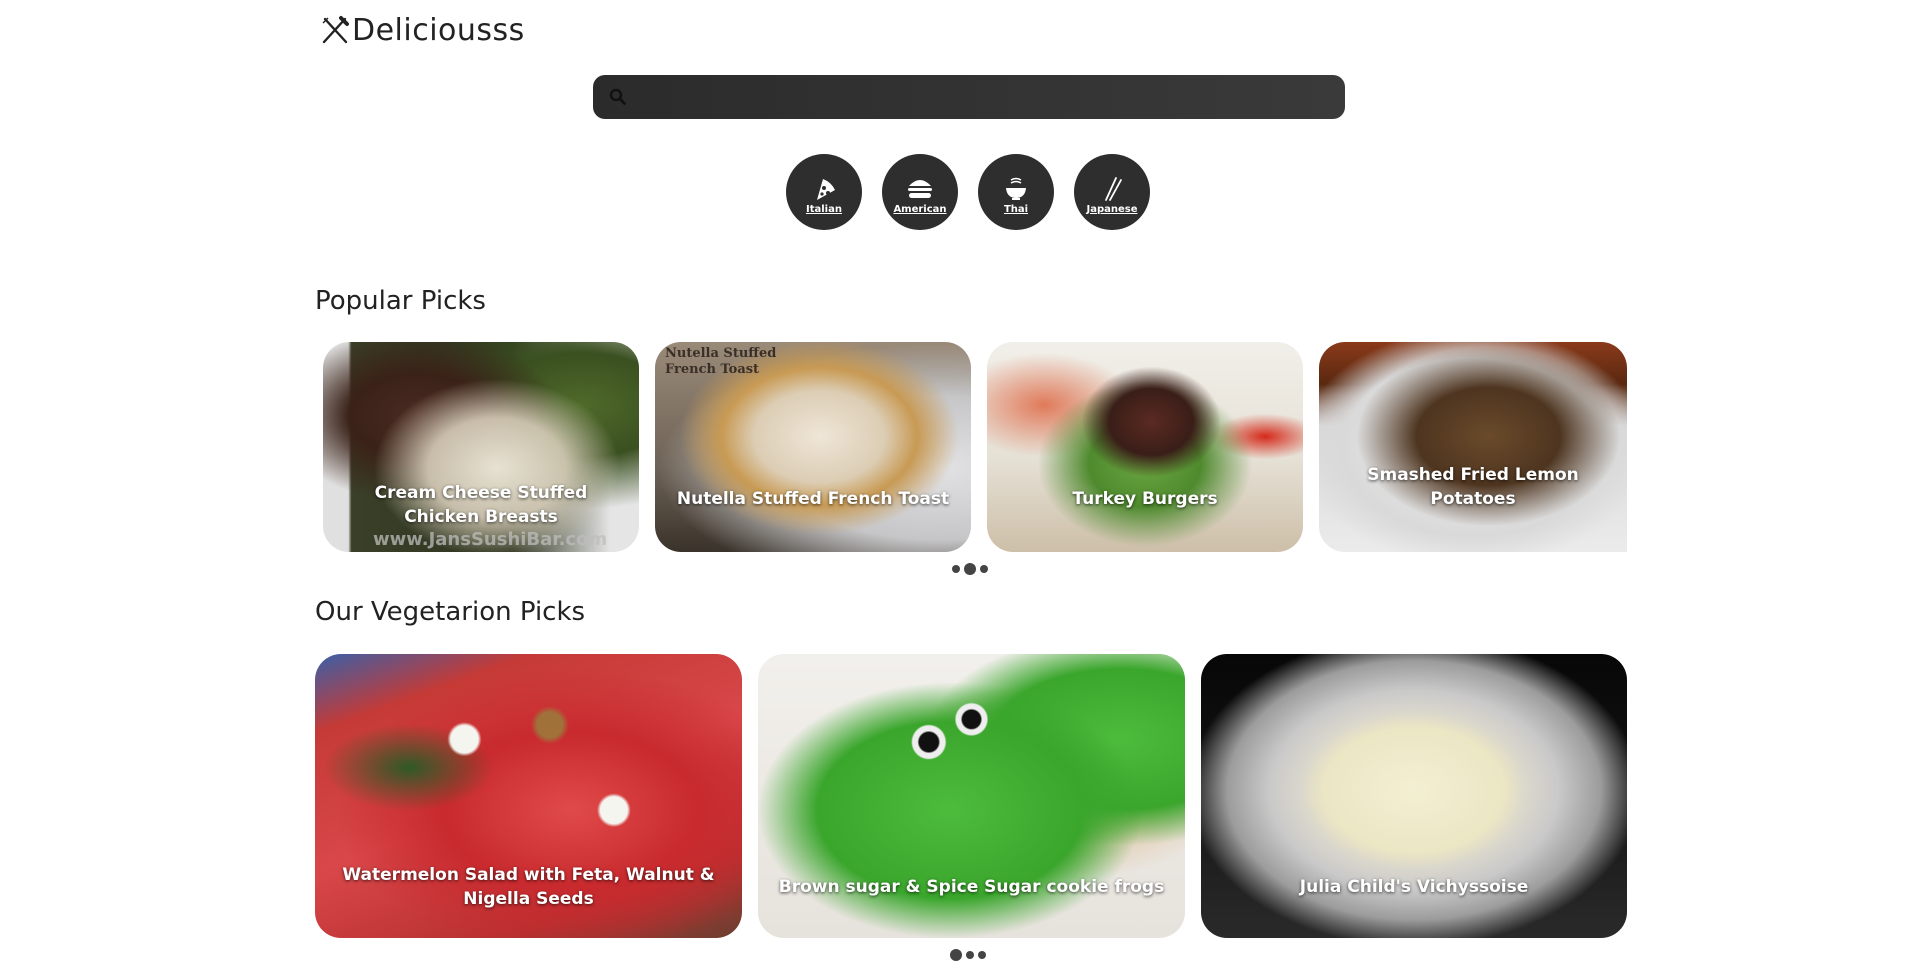 This screenshot has height=976, width=1920. I want to click on recipe-card-label: Turkey Burgers, so click(1145, 499).